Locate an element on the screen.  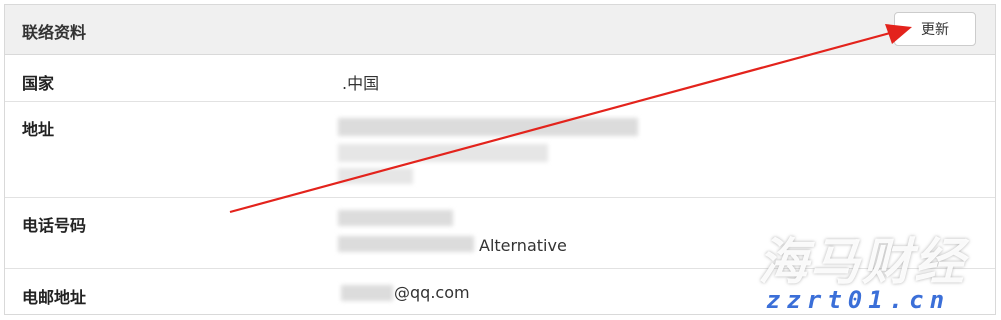
watermark-url: zzrt01.cn is located at coordinates (858, 300).